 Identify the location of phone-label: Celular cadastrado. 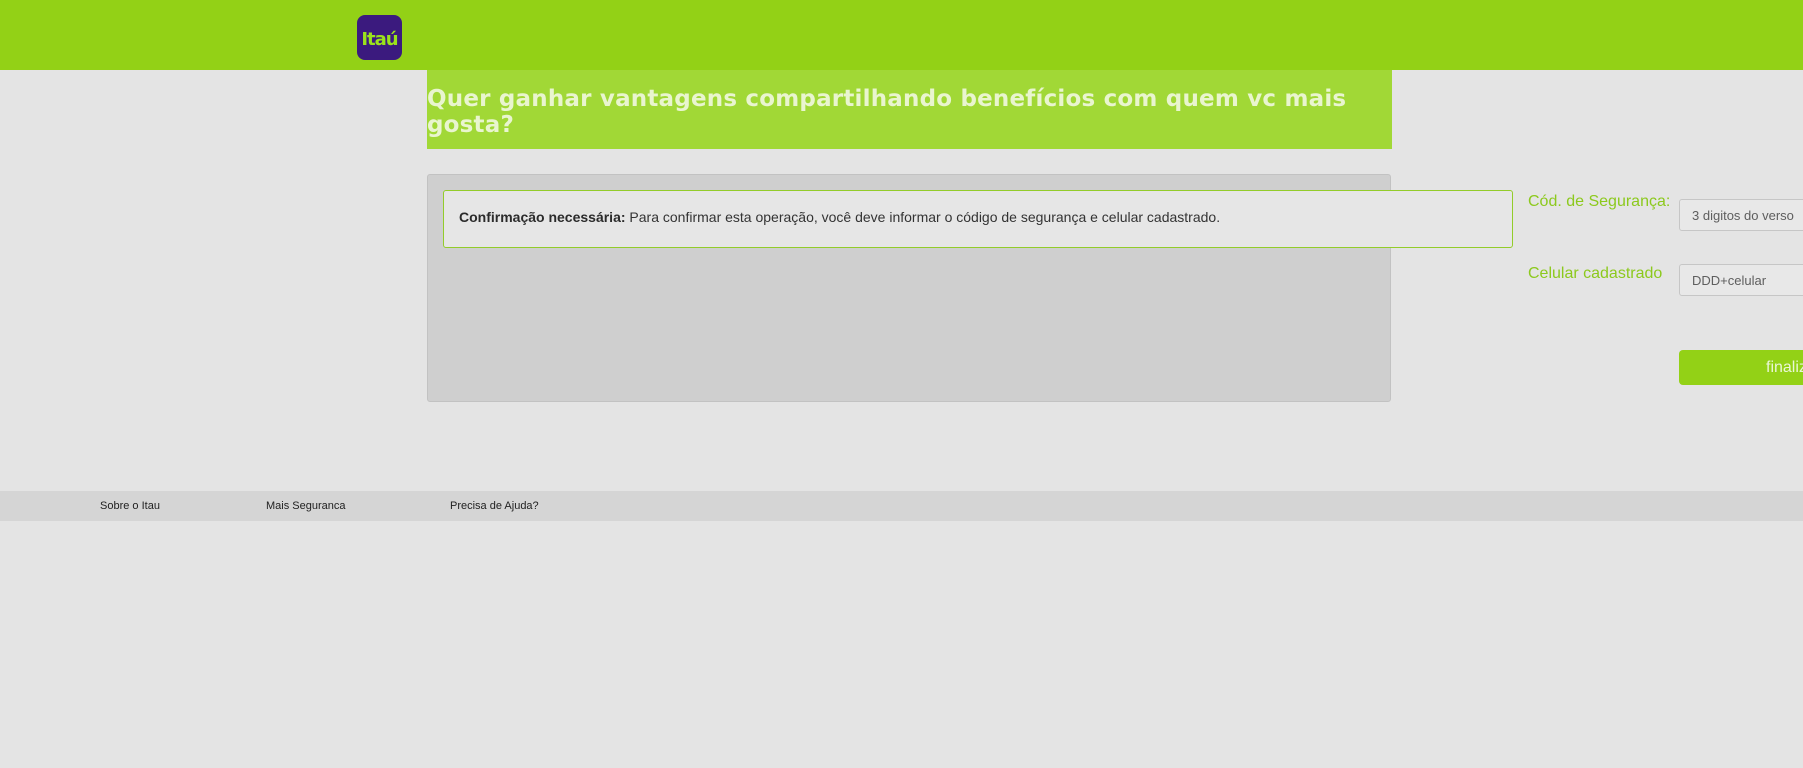
(1595, 273).